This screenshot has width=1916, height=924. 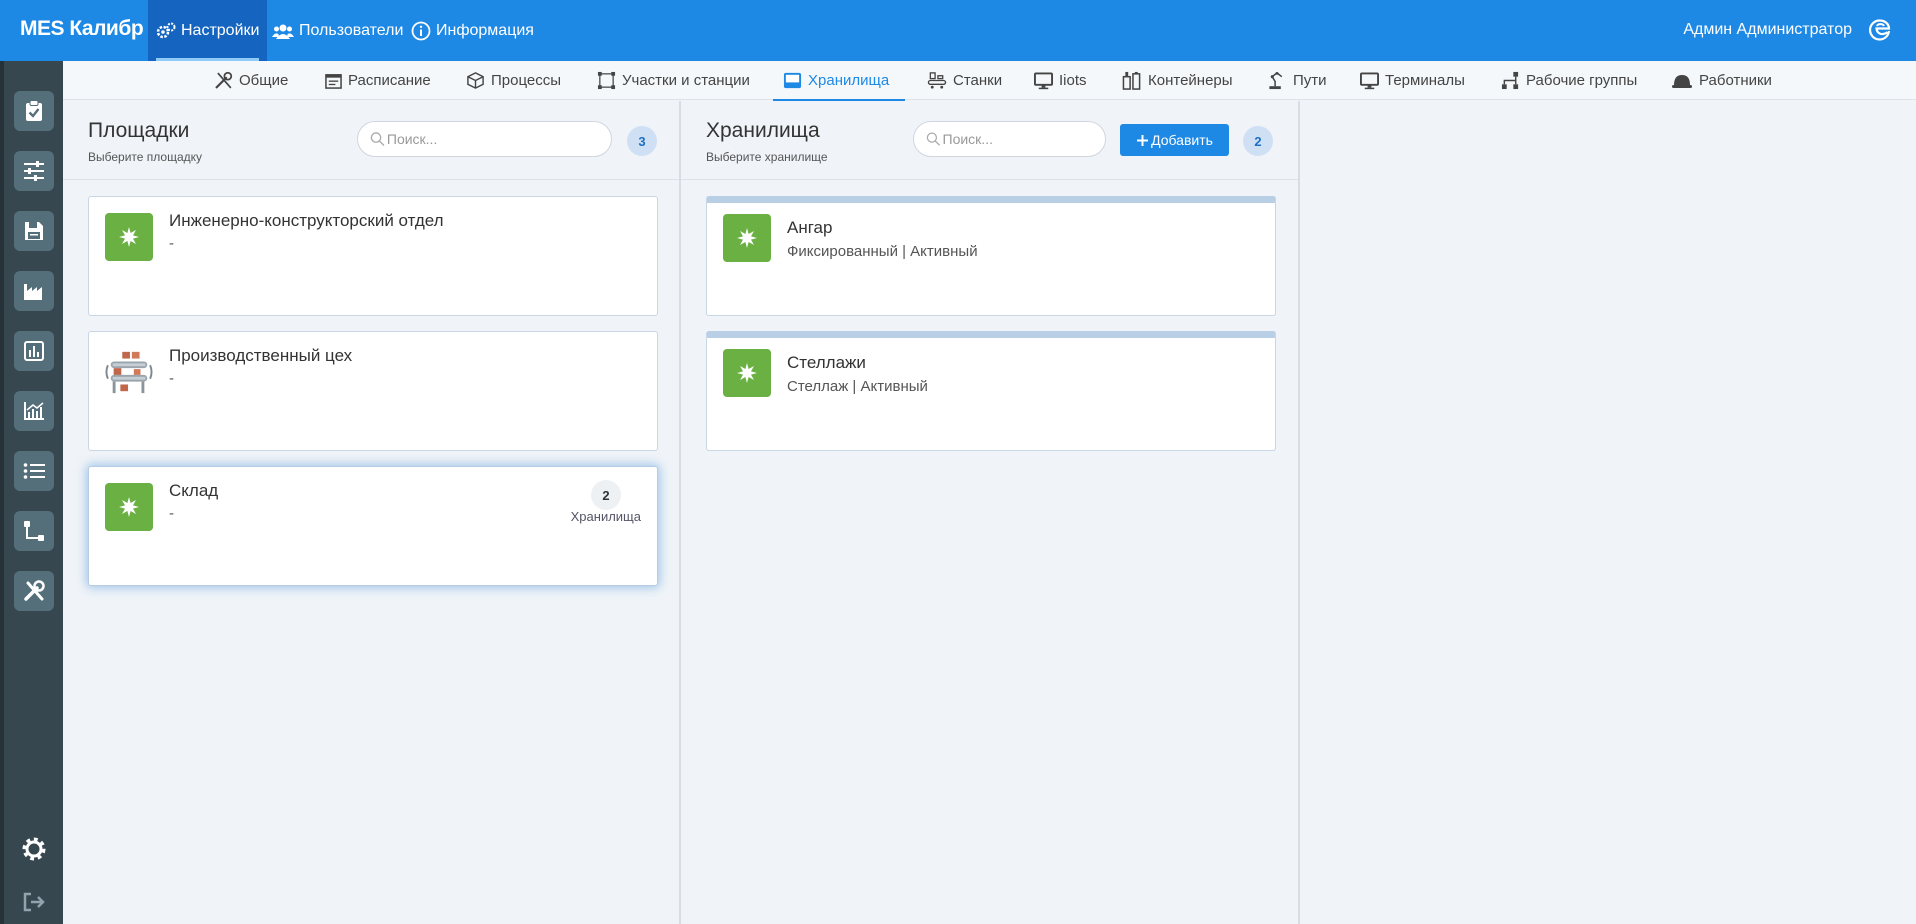 I want to click on sidebar-item-list, so click(x=34, y=471).